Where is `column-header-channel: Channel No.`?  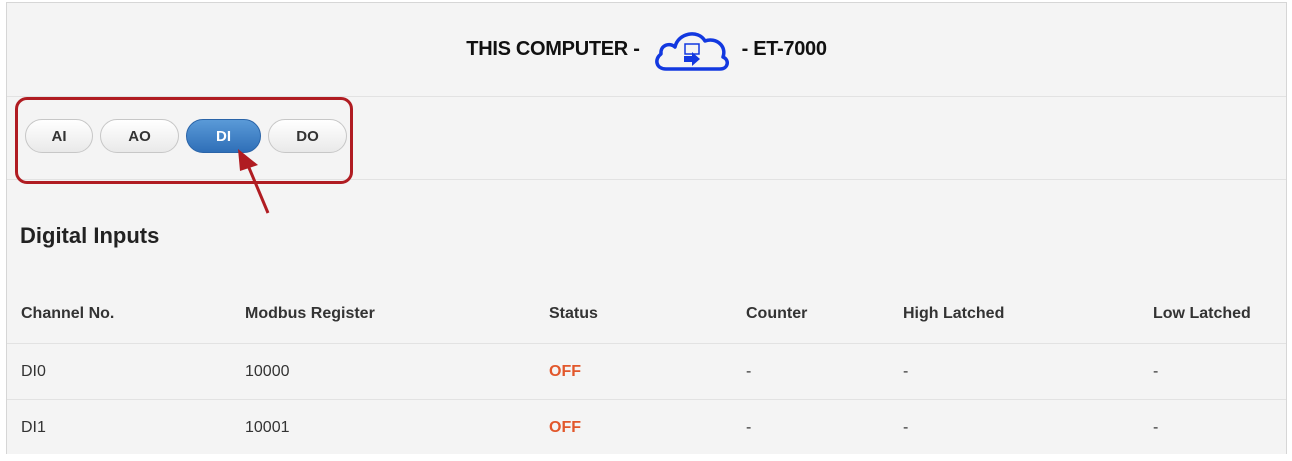 column-header-channel: Channel No. is located at coordinates (68, 313).